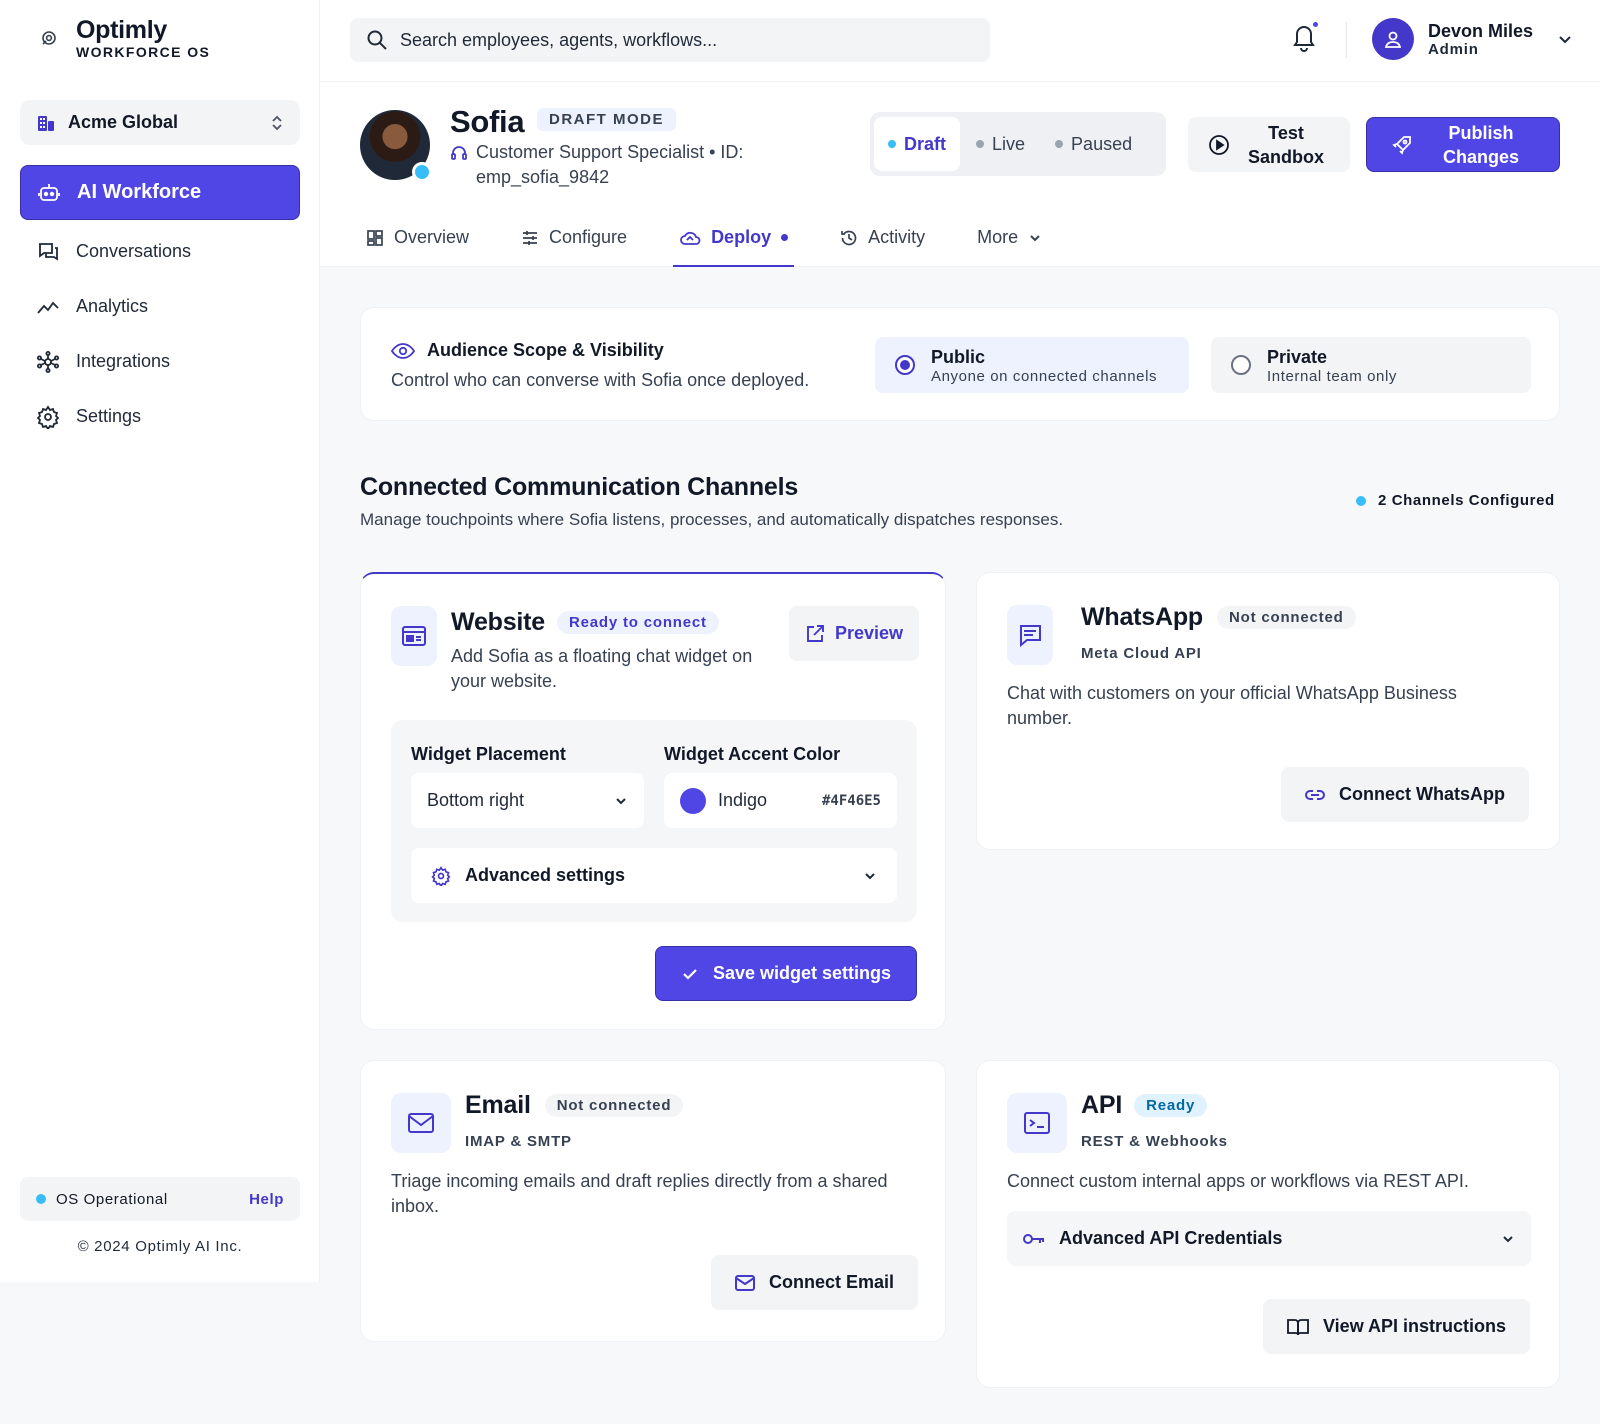  I want to click on tab-configure: Configure, so click(574, 238).